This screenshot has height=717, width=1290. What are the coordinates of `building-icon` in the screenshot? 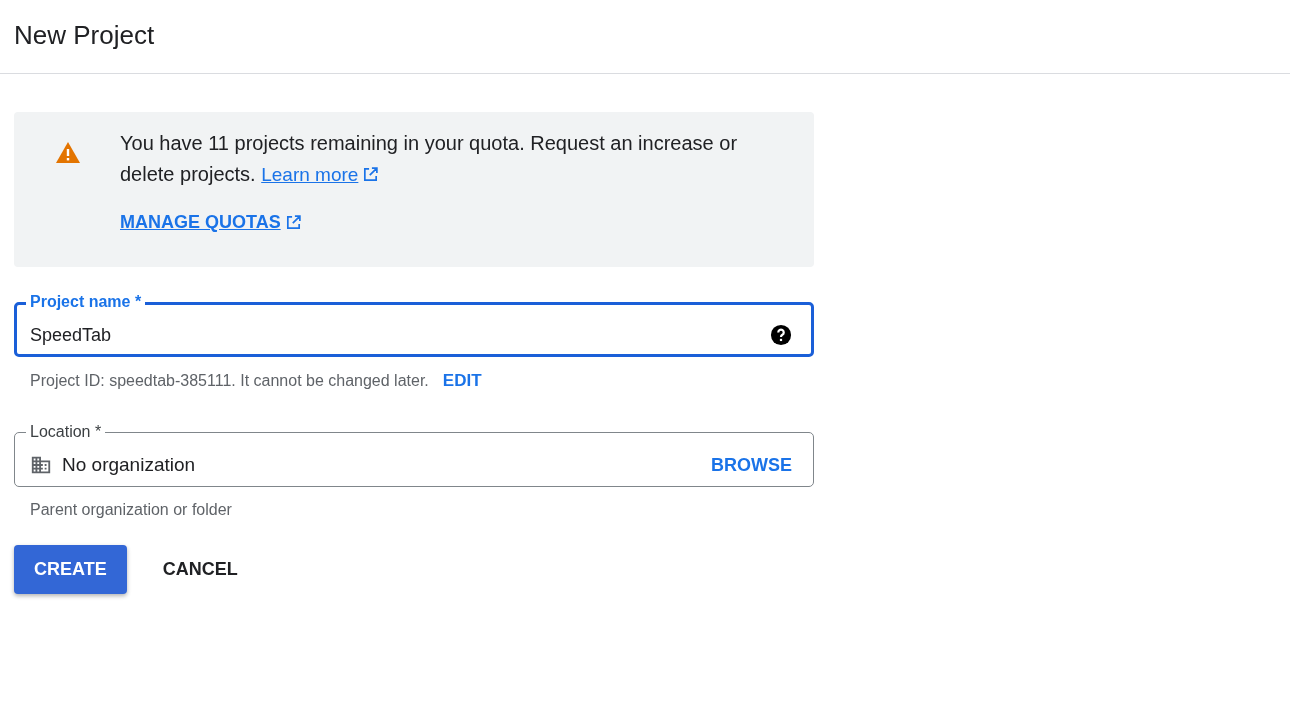 It's located at (41, 465).